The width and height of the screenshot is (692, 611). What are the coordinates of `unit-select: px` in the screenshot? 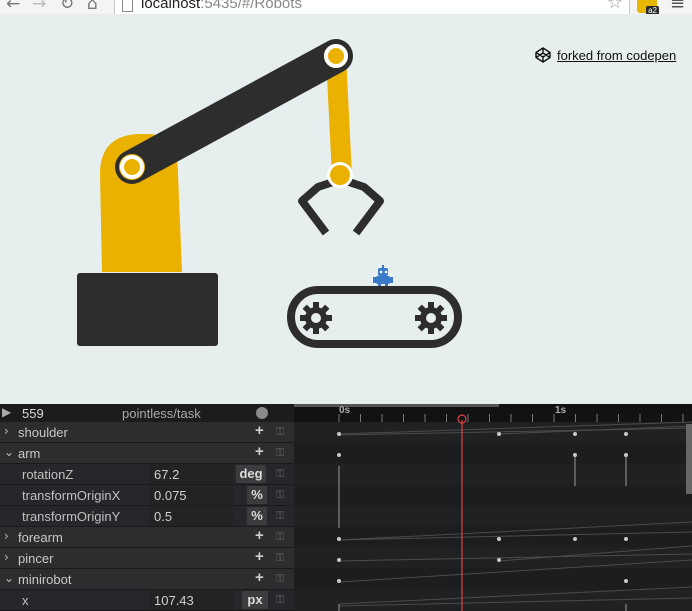 It's located at (255, 600).